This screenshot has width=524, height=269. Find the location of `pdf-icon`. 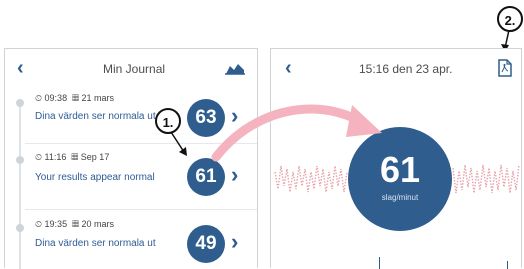

pdf-icon is located at coordinates (505, 68).